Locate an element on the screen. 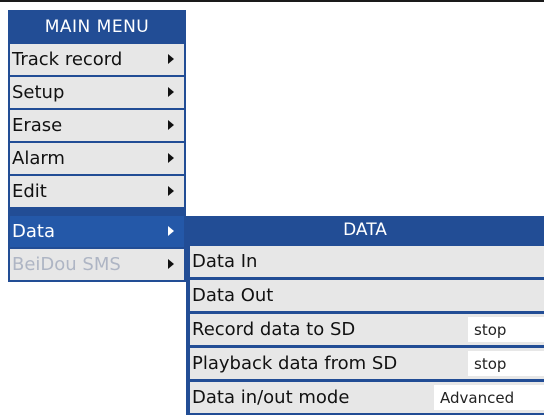 This screenshot has width=544, height=415. submenu-item-label: Record data to SD is located at coordinates (274, 329).